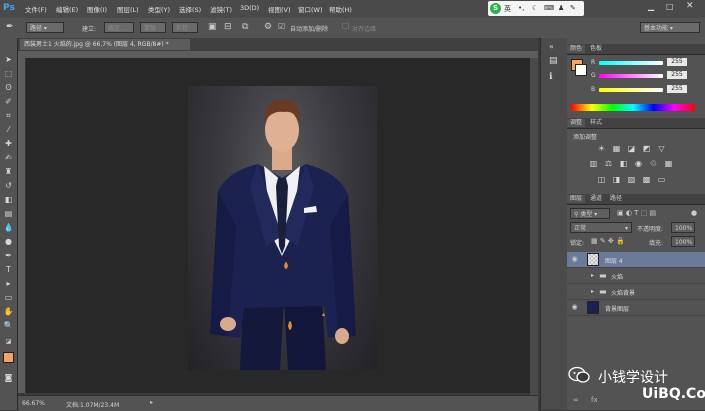 The width and height of the screenshot is (705, 411). I want to click on eraser-tool-icon: ◧, so click(8, 199).